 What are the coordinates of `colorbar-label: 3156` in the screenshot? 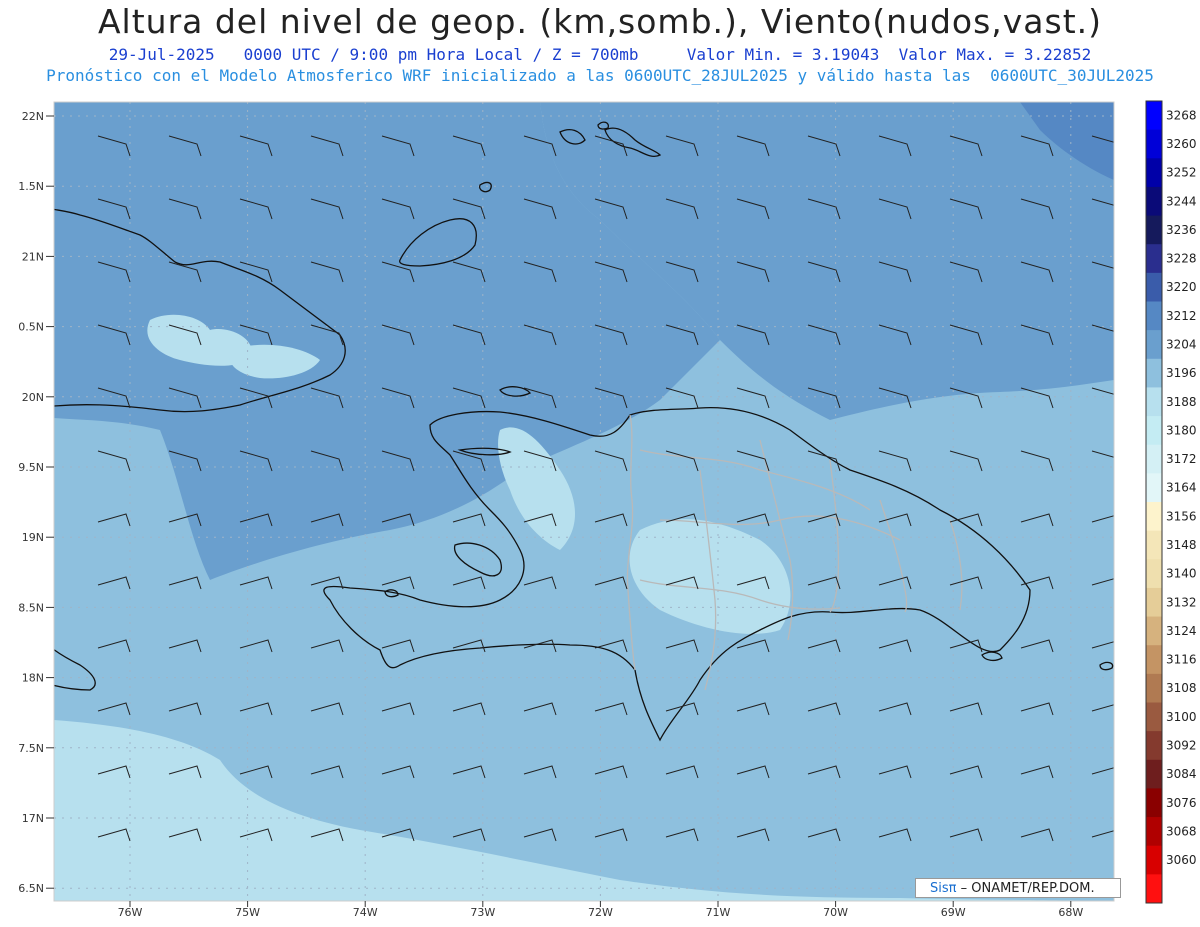 It's located at (1181, 516).